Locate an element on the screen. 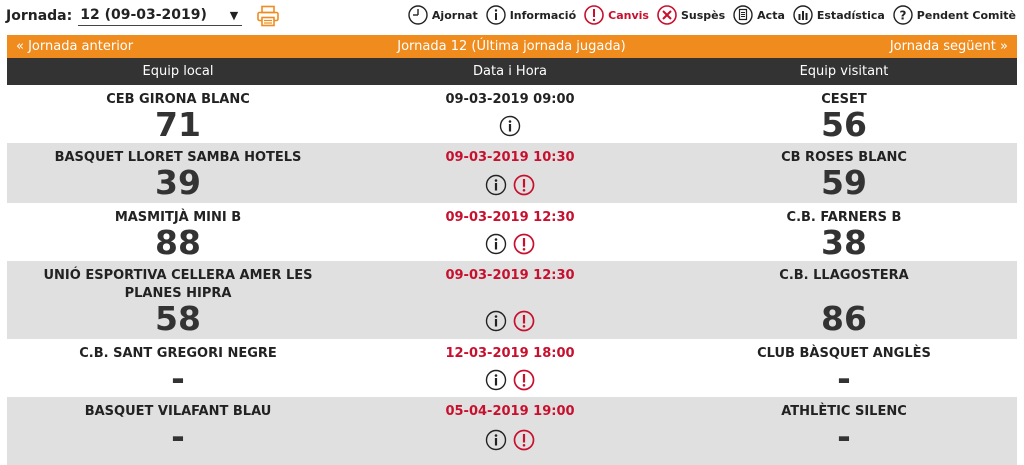 Image resolution: width=1024 pixels, height=465 pixels. away-cell: ATHLÈTIC SILENC - is located at coordinates (844, 431).